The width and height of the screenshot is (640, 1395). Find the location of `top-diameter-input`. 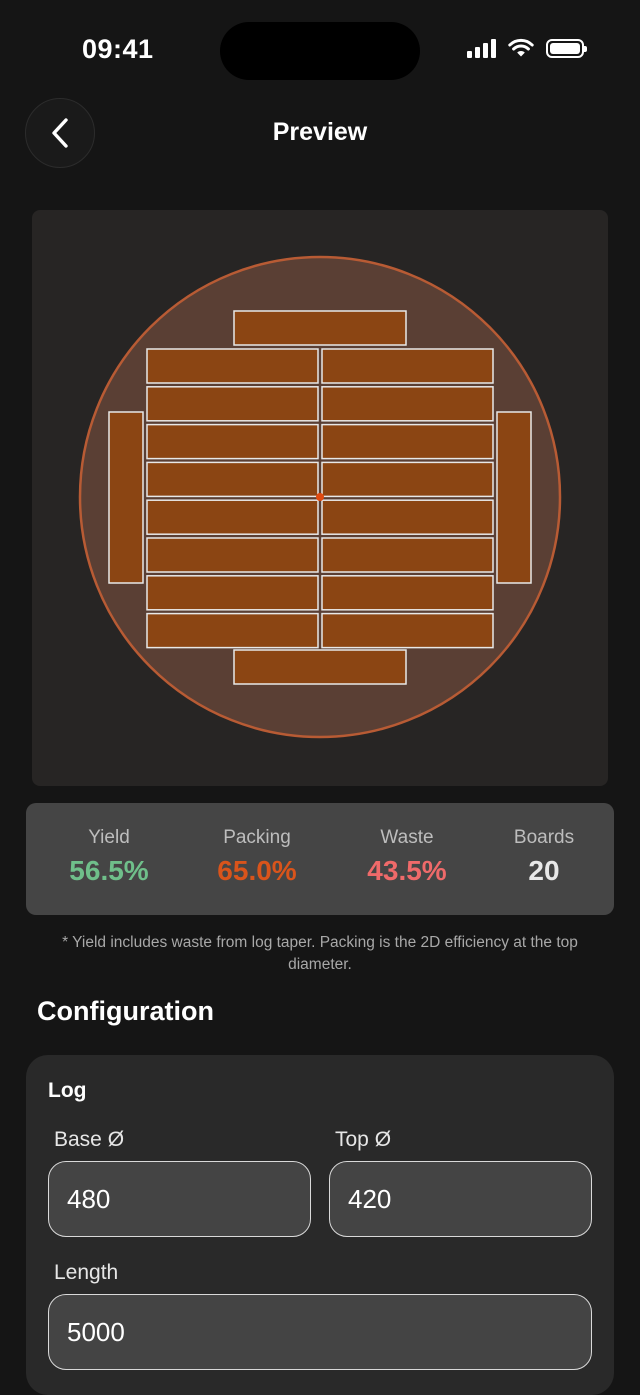

top-diameter-input is located at coordinates (460, 1199).